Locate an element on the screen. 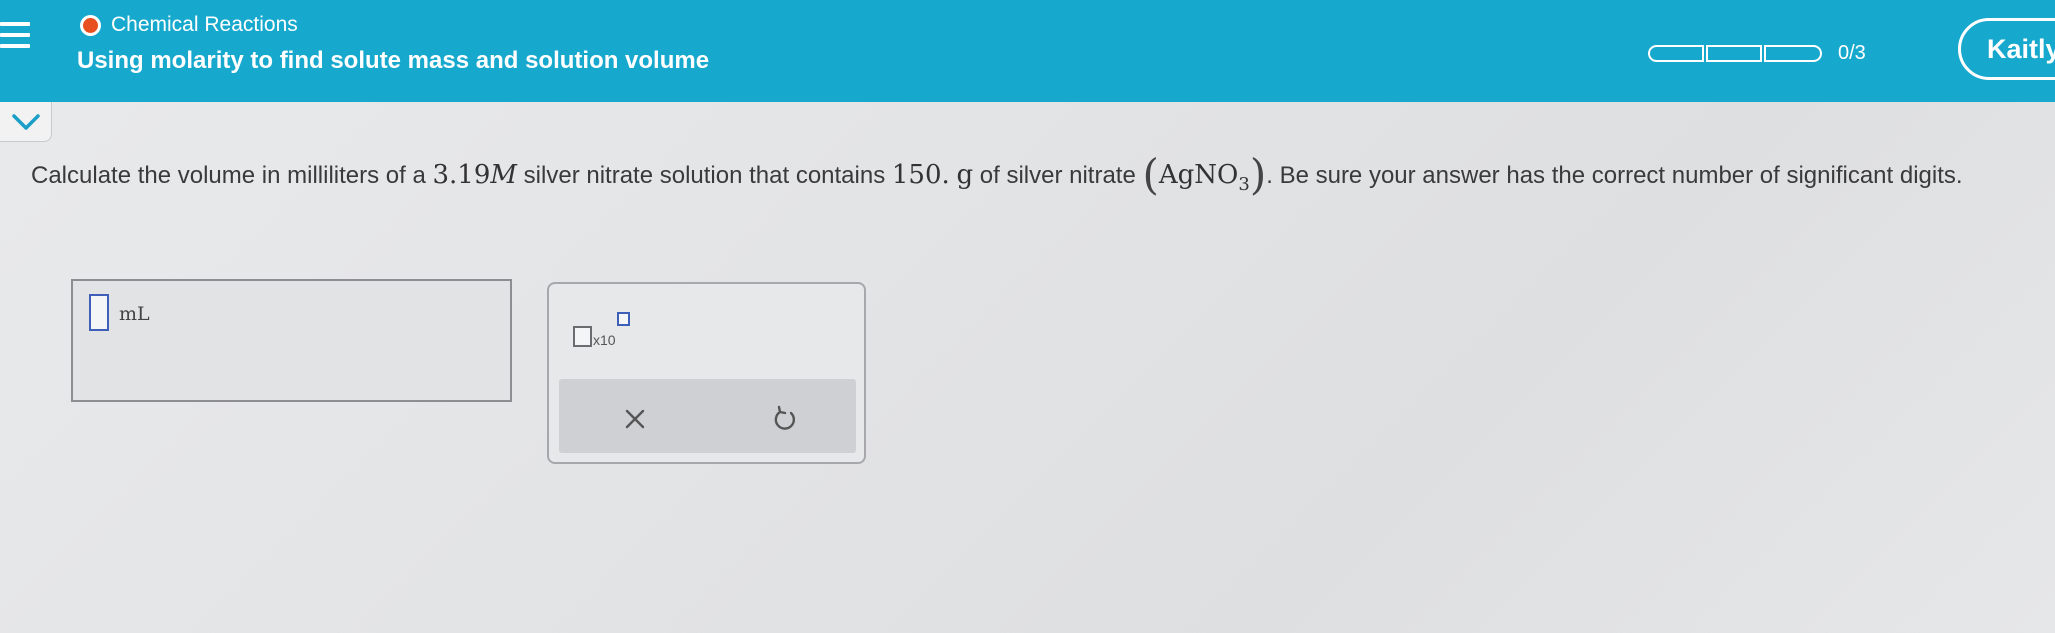 The width and height of the screenshot is (2055, 633). answer-input is located at coordinates (99, 312).